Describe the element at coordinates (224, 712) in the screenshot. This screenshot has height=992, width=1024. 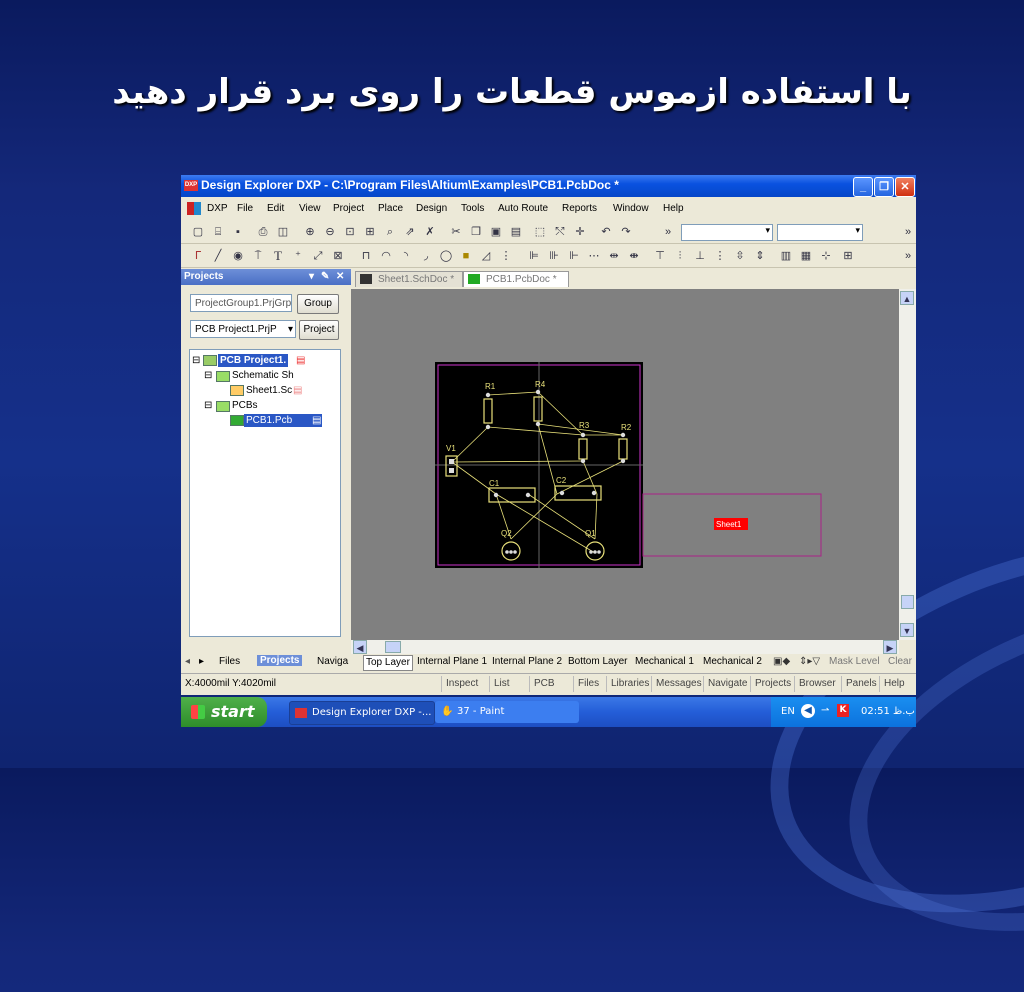
I see `start-button: start` at that location.